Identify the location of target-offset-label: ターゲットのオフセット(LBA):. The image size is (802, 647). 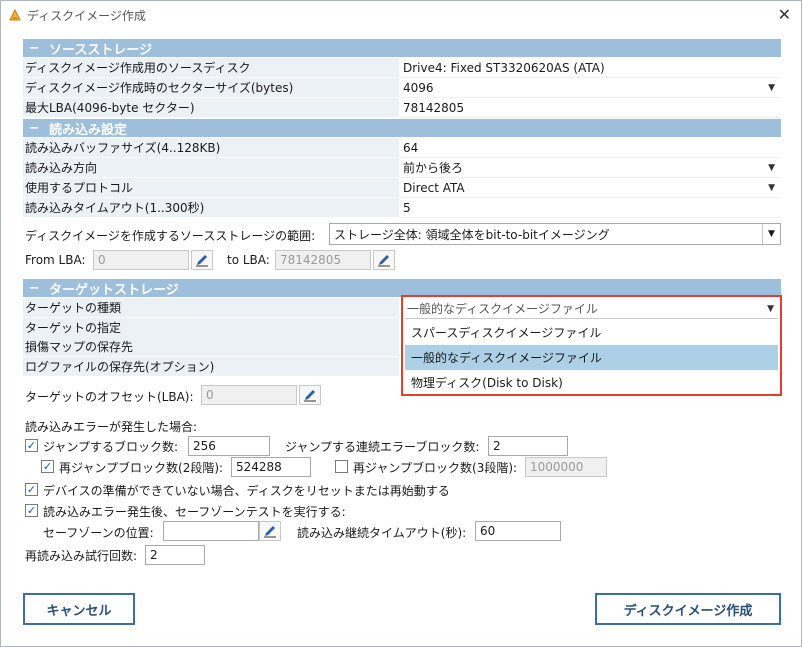
(109, 397).